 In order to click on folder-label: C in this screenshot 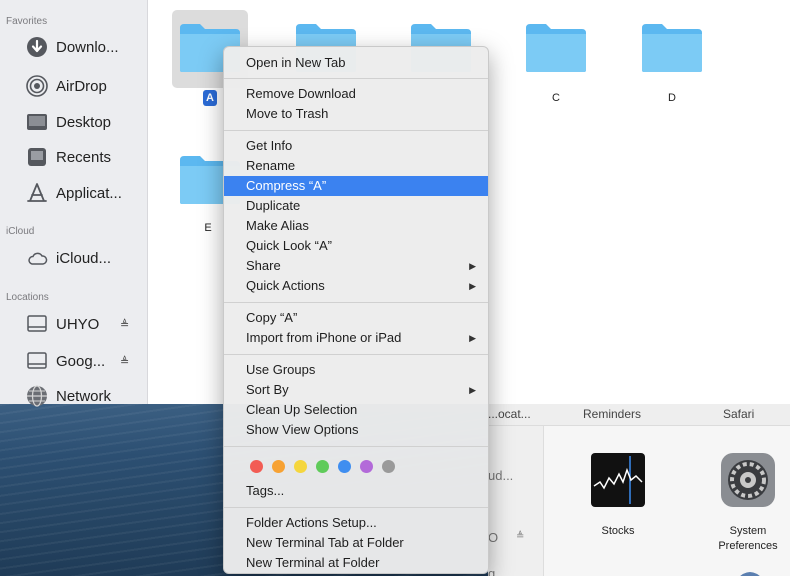, I will do `click(556, 98)`.